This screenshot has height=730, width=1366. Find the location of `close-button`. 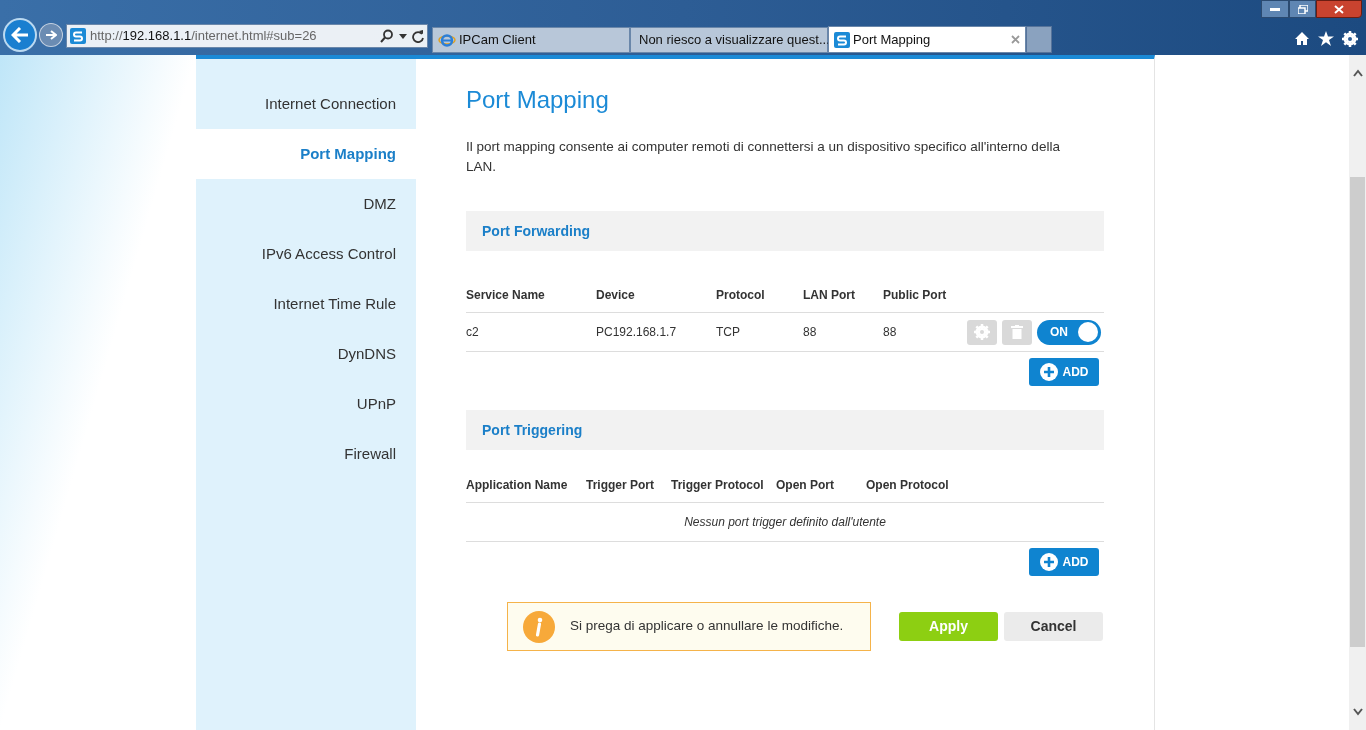

close-button is located at coordinates (1339, 9).